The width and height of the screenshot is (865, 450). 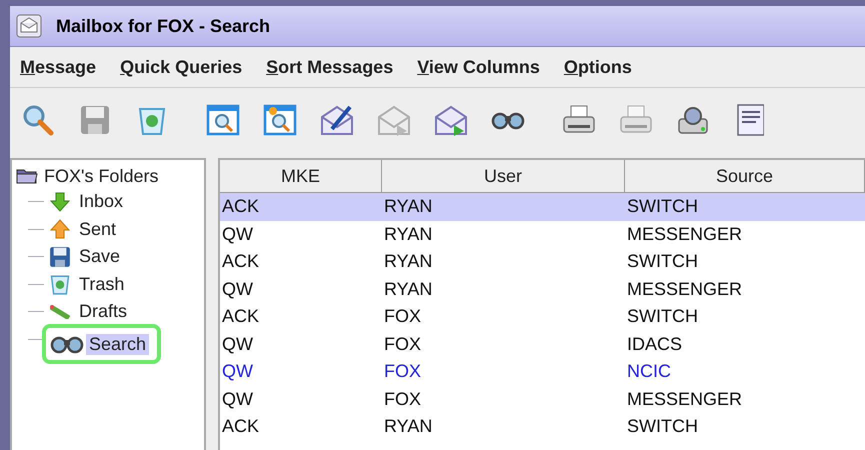 What do you see at coordinates (27, 176) in the screenshot?
I see `folder-icon` at bounding box center [27, 176].